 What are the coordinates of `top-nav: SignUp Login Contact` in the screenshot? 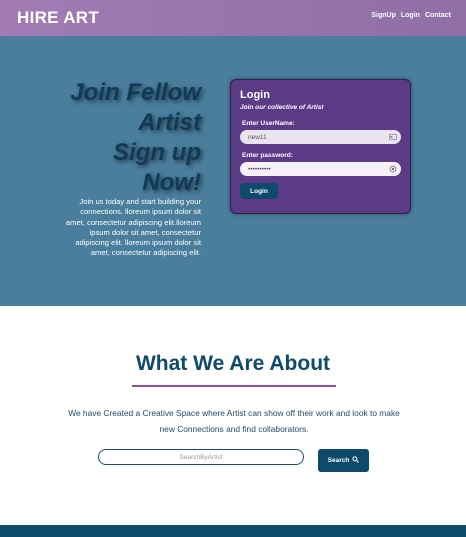 It's located at (411, 15).